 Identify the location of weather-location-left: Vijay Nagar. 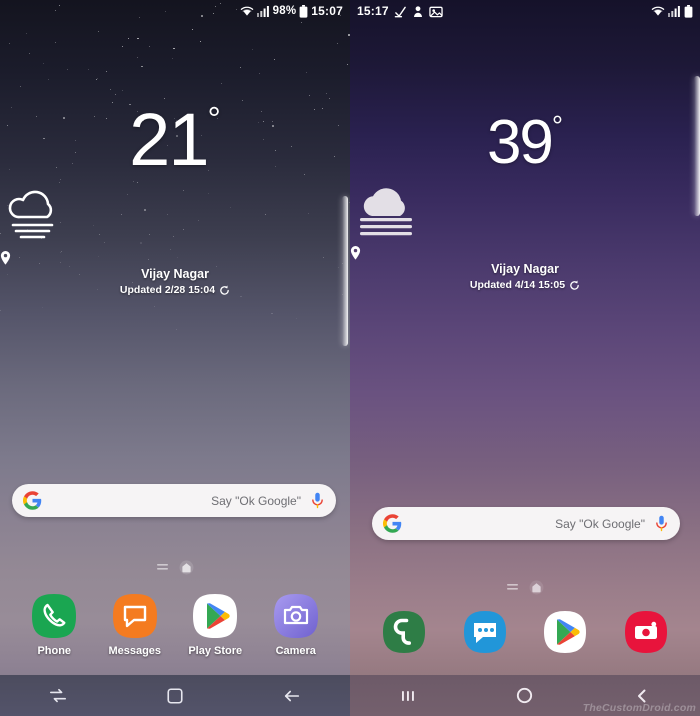
(175, 274).